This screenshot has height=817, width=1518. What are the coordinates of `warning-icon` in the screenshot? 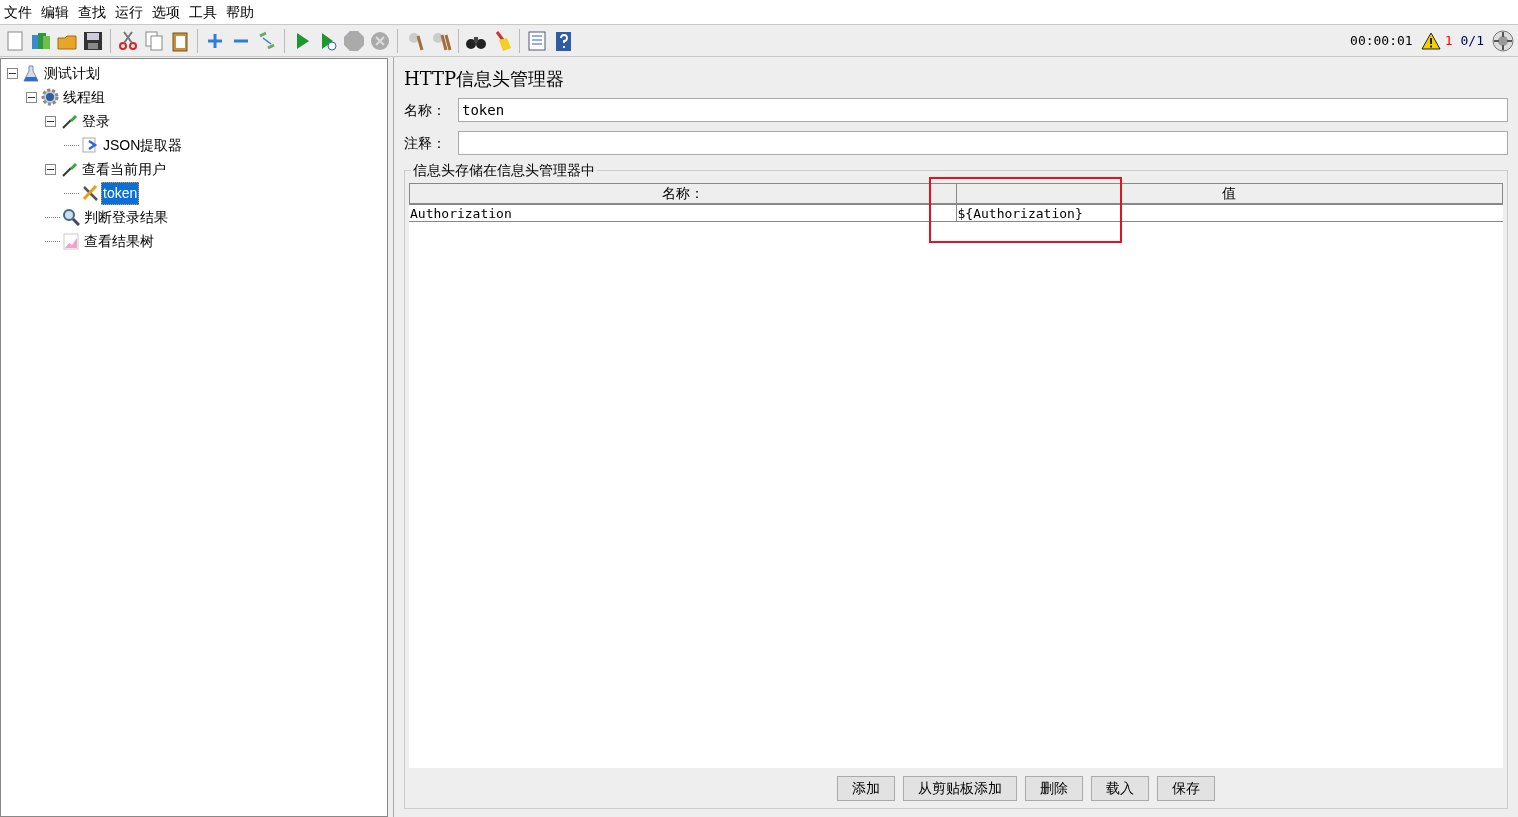 It's located at (1430, 40).